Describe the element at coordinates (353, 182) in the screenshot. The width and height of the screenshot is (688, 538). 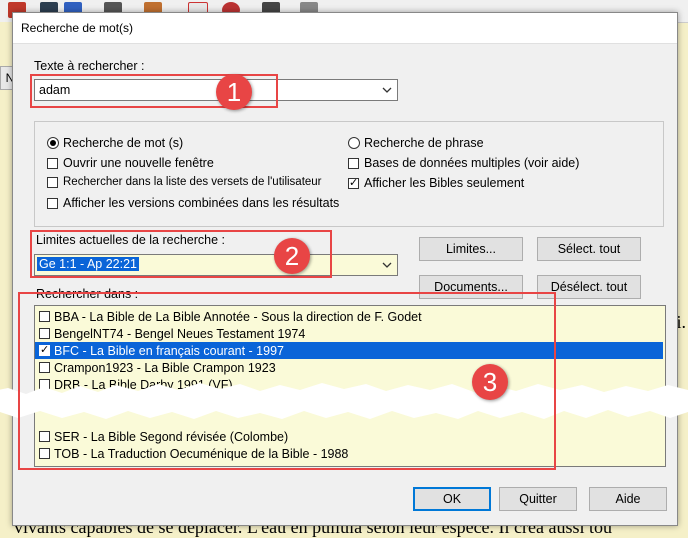
I see `checkbox-checked-icon` at that location.